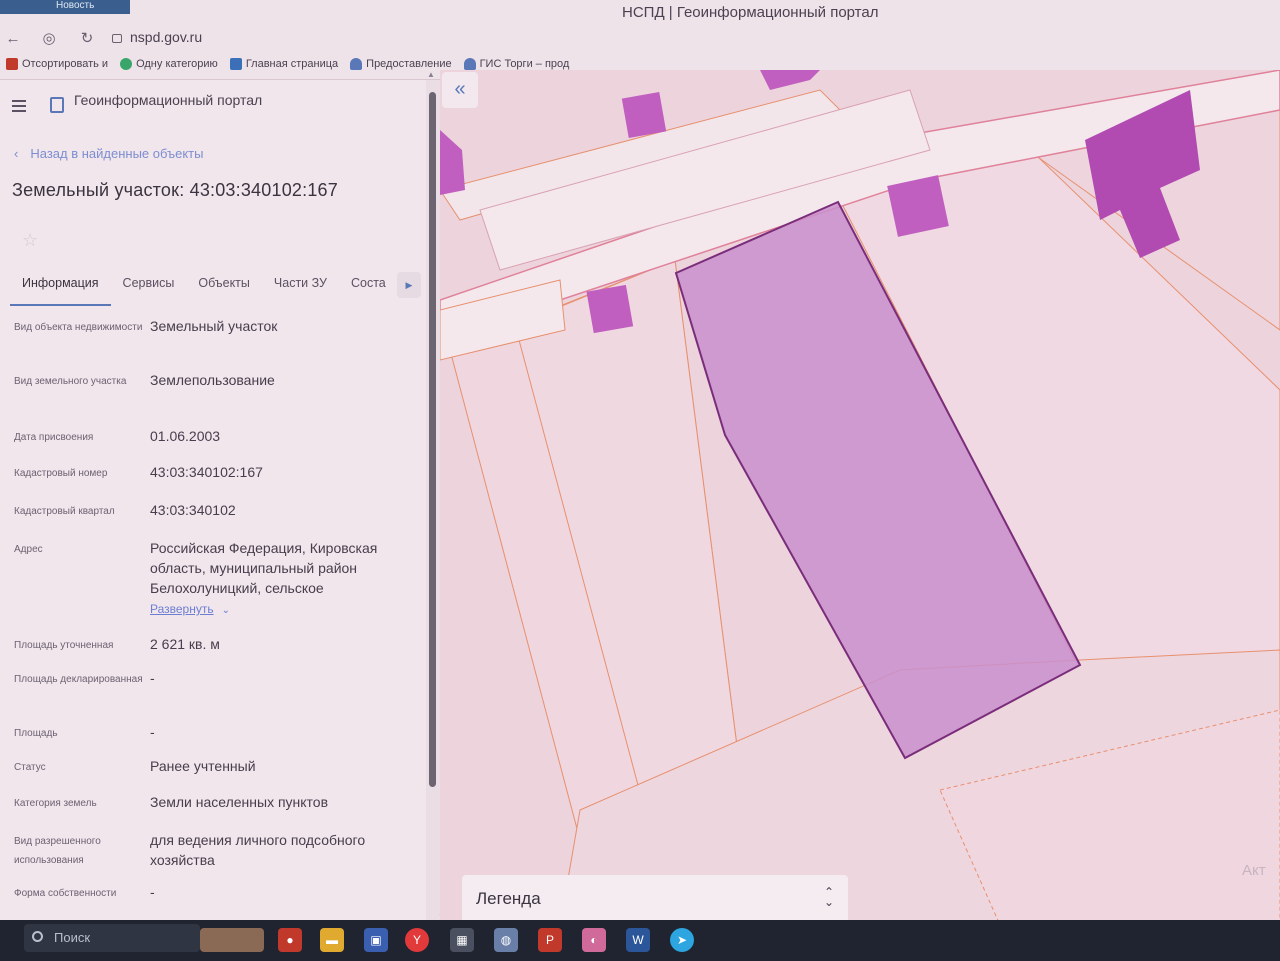 The height and width of the screenshot is (961, 1280). Describe the element at coordinates (55, 803) in the screenshot. I see `property-label: Категория земель` at that location.